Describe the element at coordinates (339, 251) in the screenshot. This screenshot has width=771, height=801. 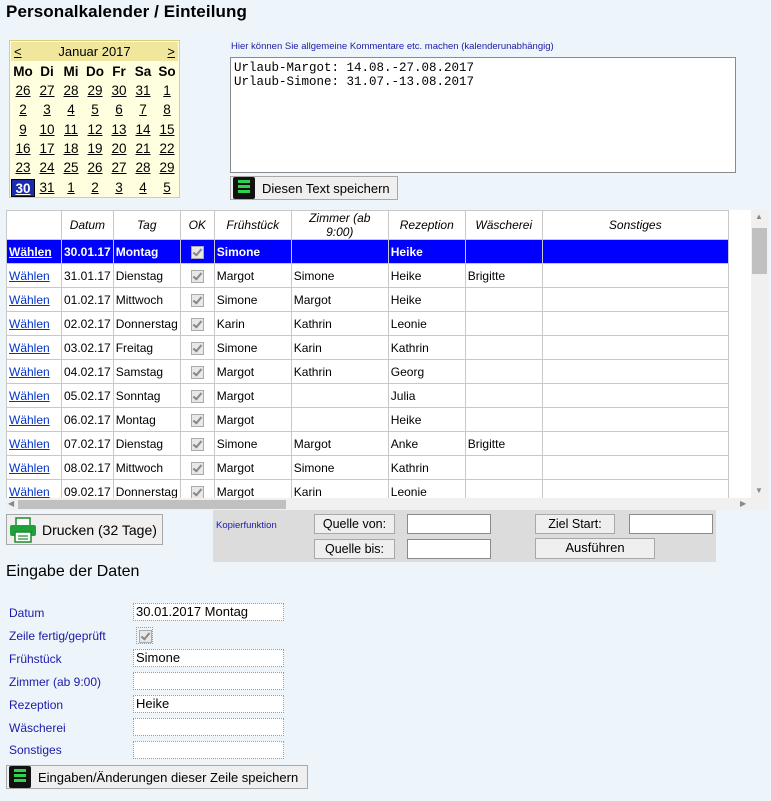
I see `cell-zimmer` at that location.